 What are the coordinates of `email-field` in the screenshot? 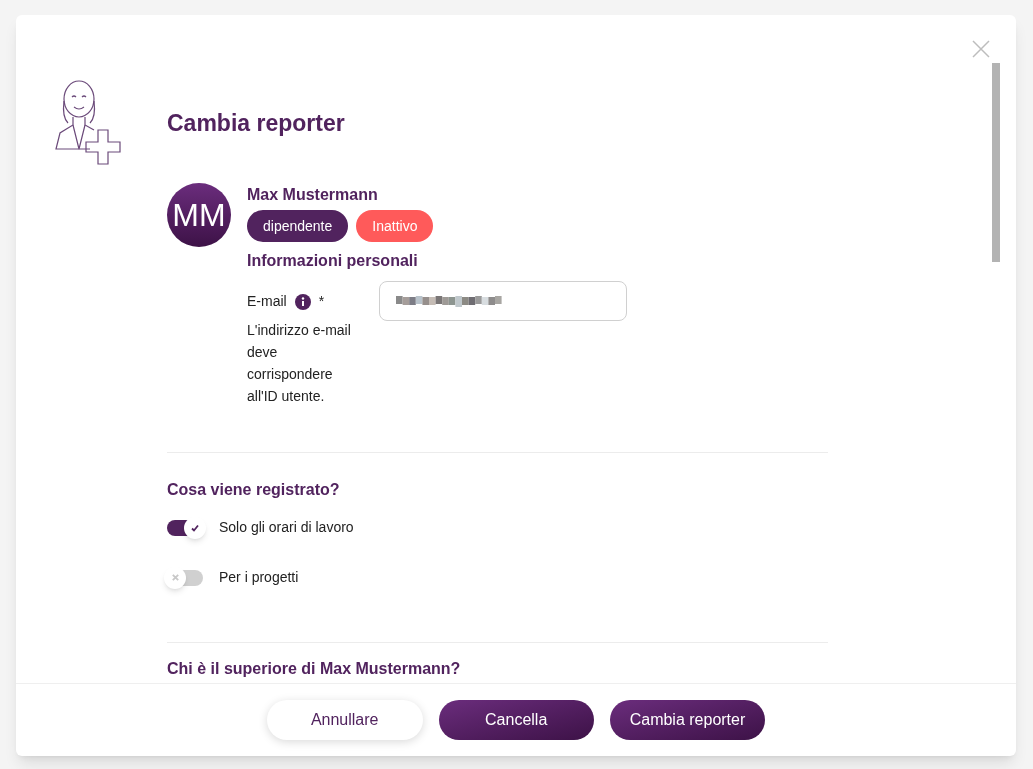 It's located at (503, 301).